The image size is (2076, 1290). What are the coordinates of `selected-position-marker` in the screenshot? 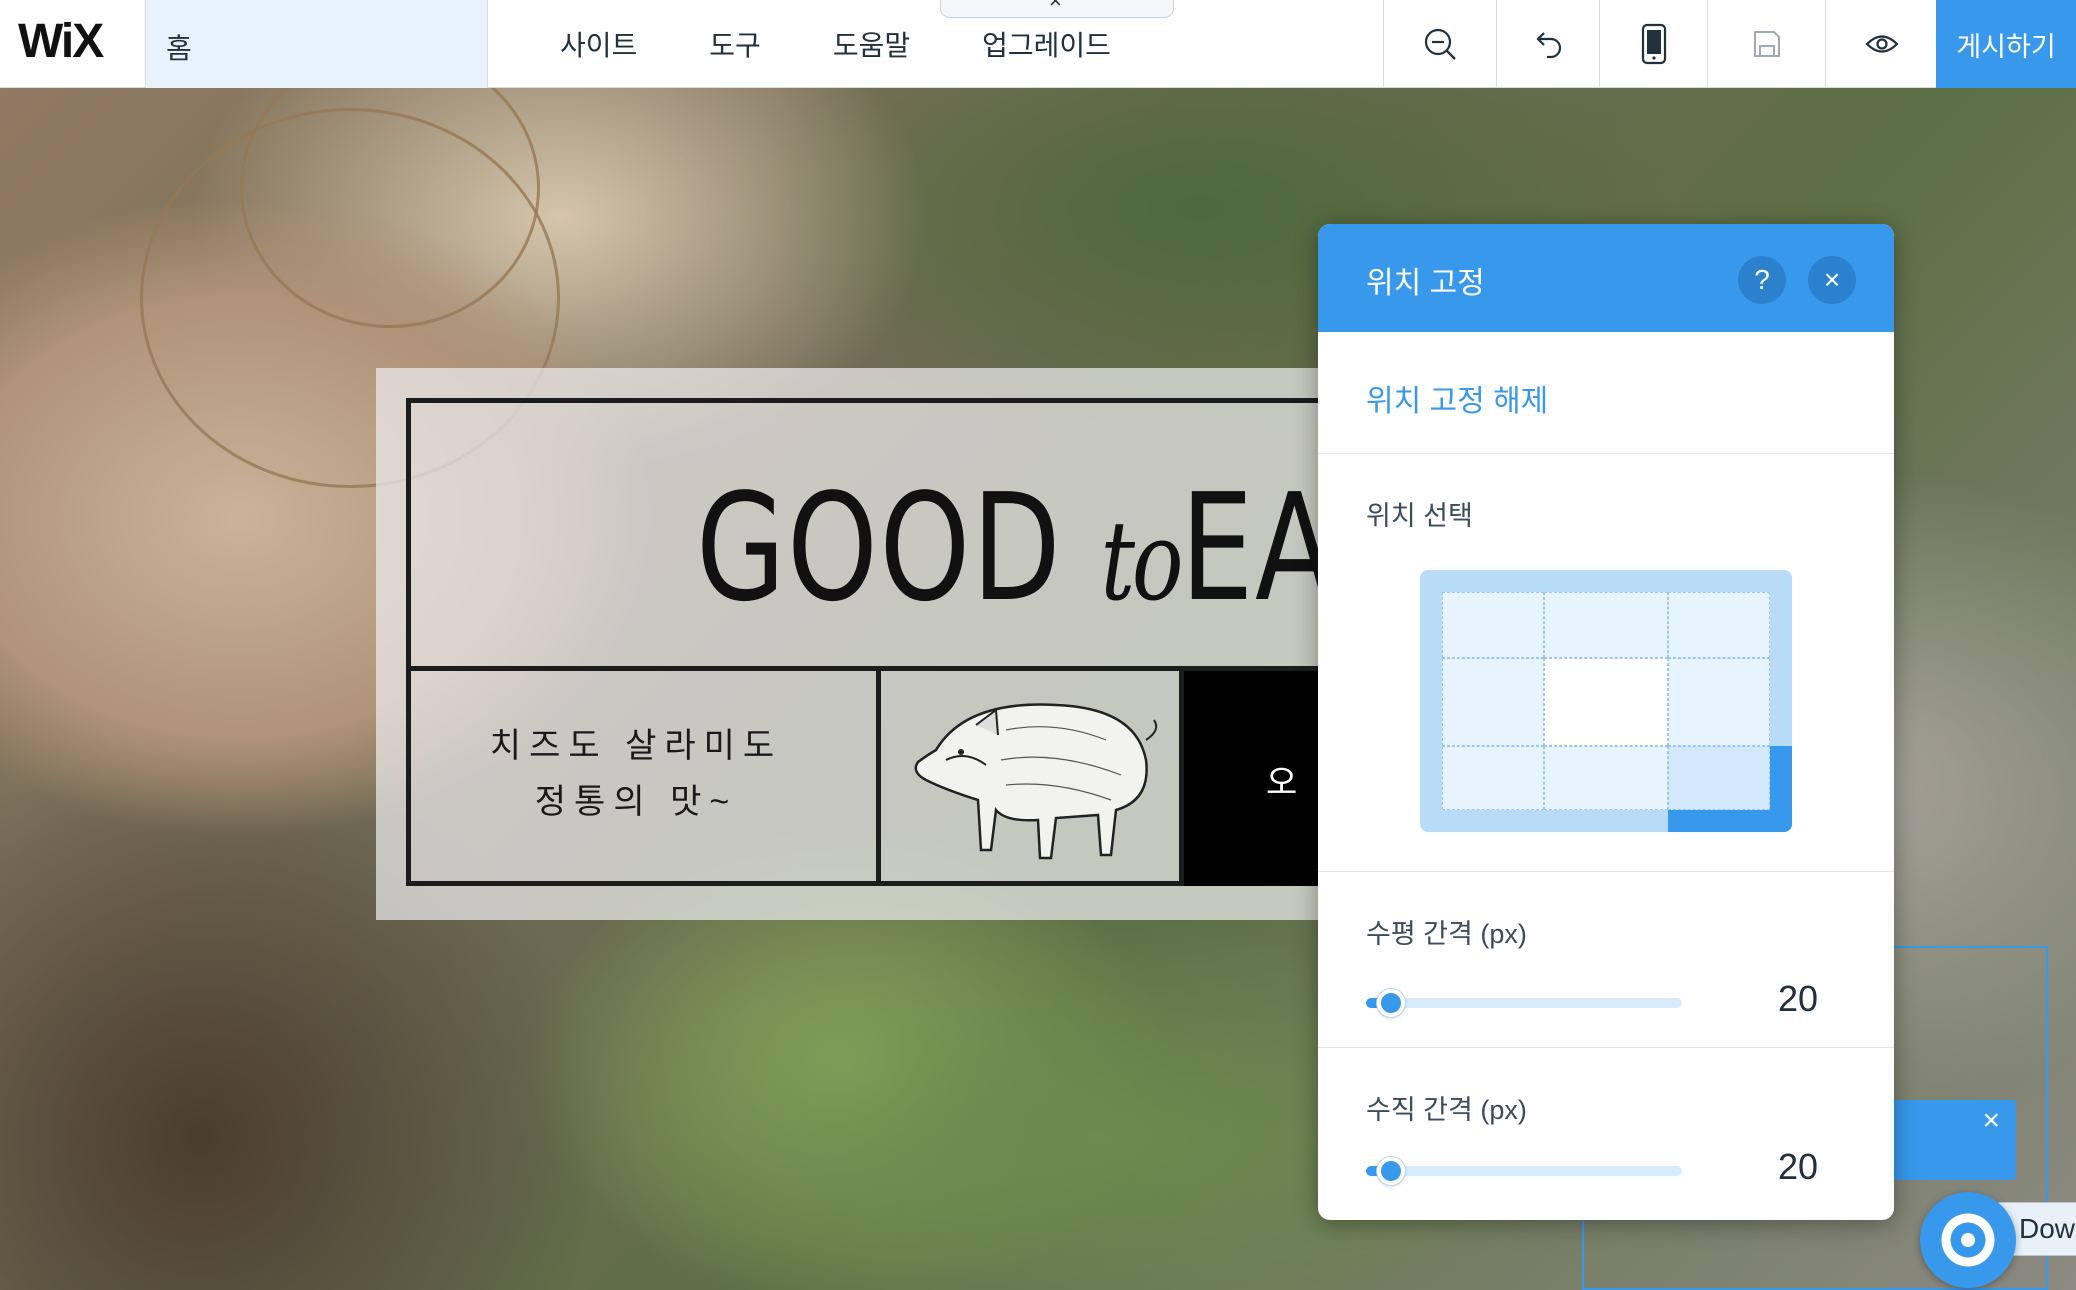 It's located at (1781, 789).